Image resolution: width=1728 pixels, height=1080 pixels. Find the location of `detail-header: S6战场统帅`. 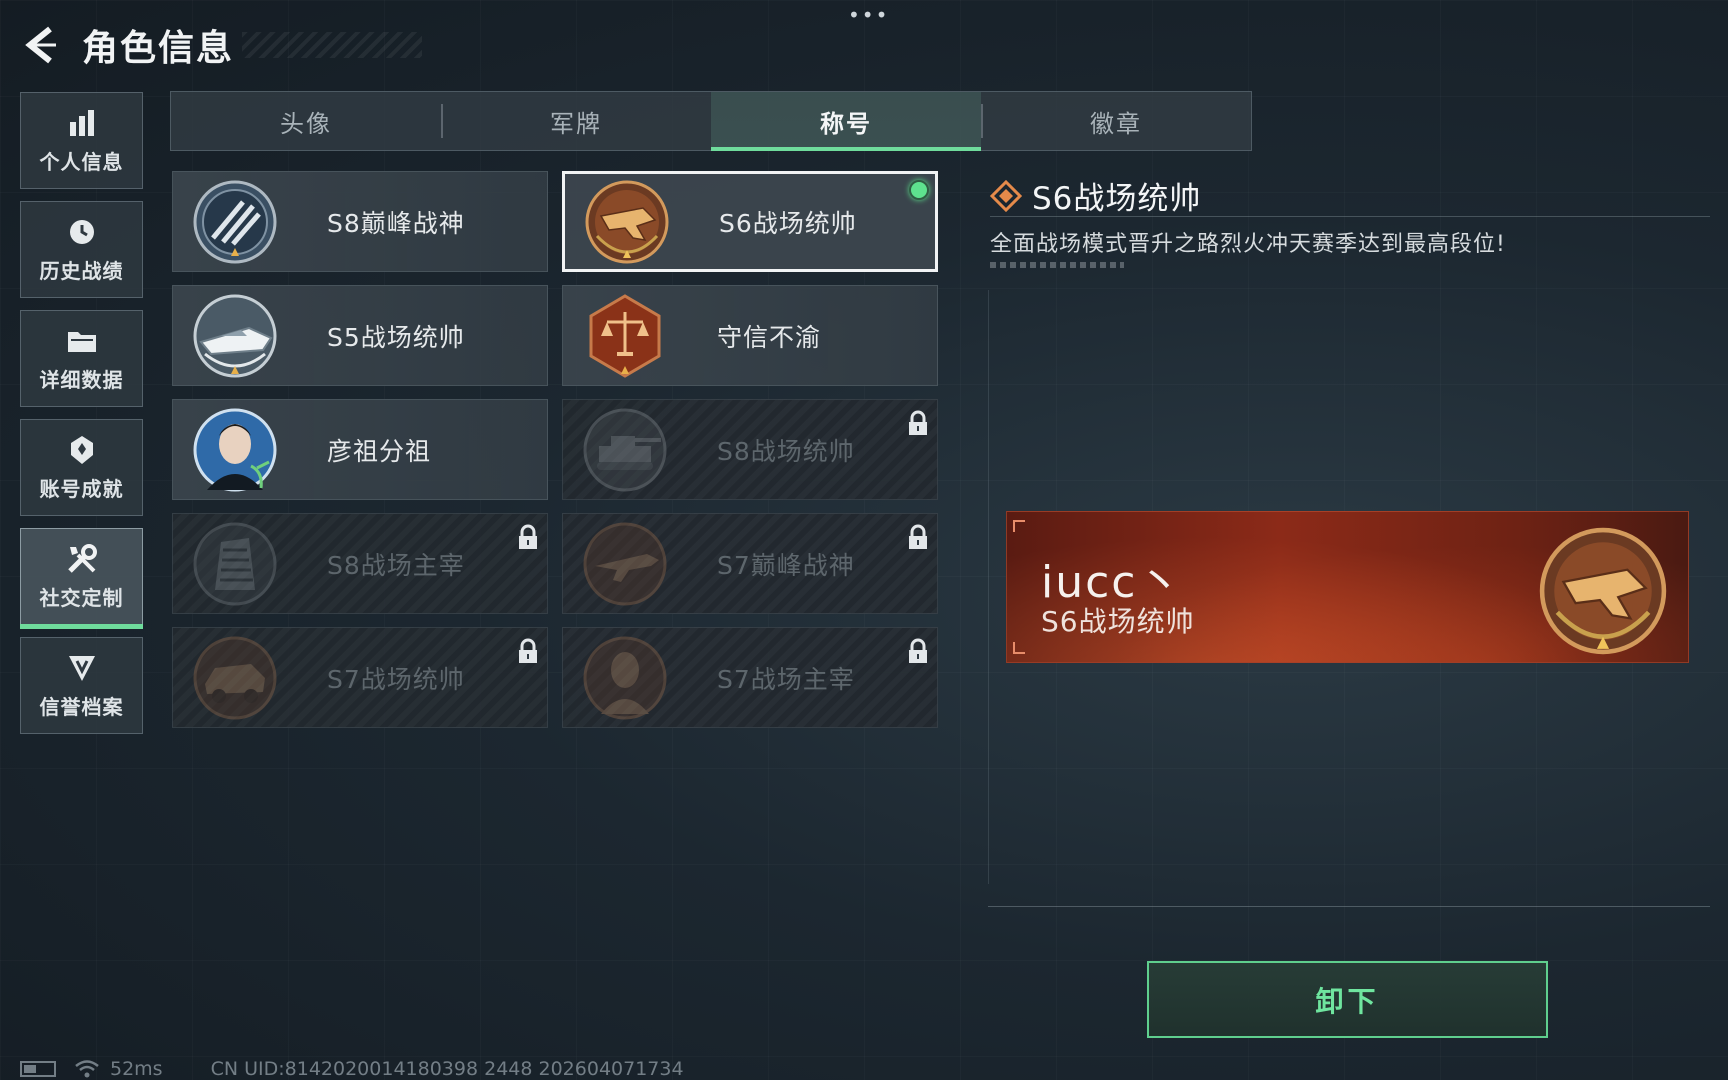

detail-header: S6战场统帅 is located at coordinates (1095, 195).